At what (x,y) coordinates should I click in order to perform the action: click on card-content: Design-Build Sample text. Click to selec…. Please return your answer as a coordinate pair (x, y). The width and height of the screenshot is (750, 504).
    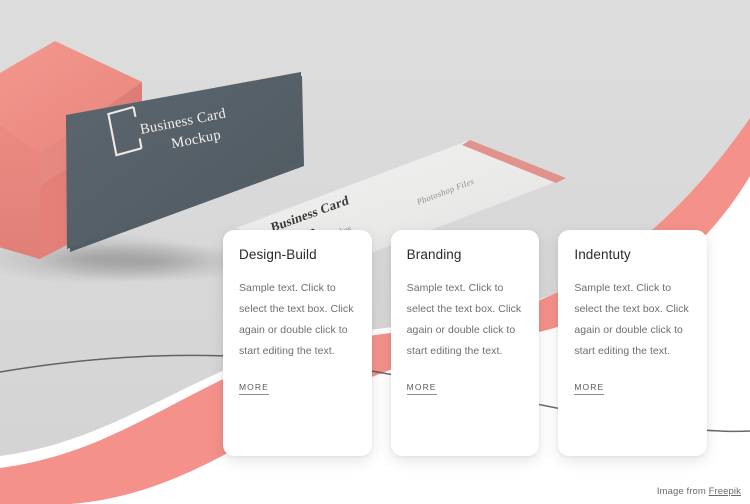
    Looking at the image, I should click on (297, 312).